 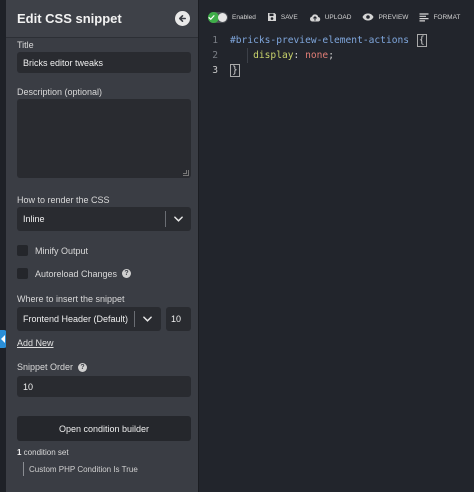 I want to click on insert-priority-value: 10, so click(x=176, y=319).